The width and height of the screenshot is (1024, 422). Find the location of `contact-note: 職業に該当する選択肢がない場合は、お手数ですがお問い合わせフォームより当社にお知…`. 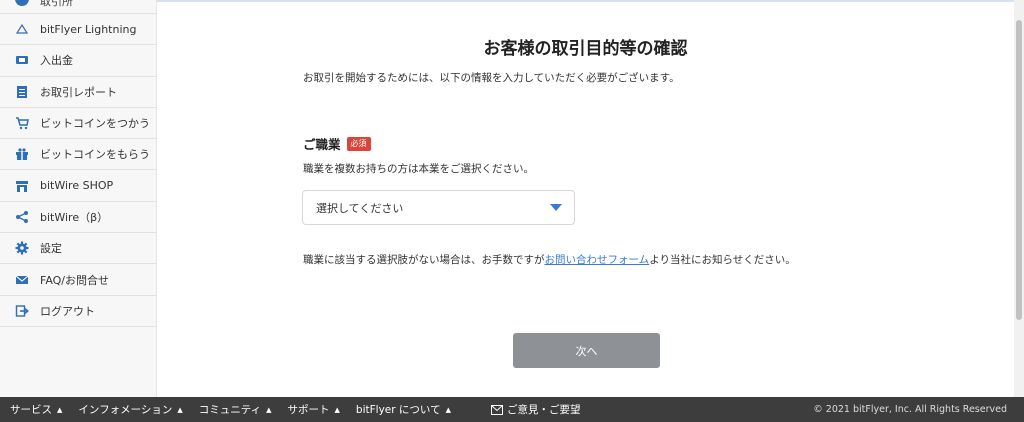

contact-note: 職業に該当する選択肢がない場合は、お手数ですがお問い合わせフォームより当社にお知… is located at coordinates (549, 259).